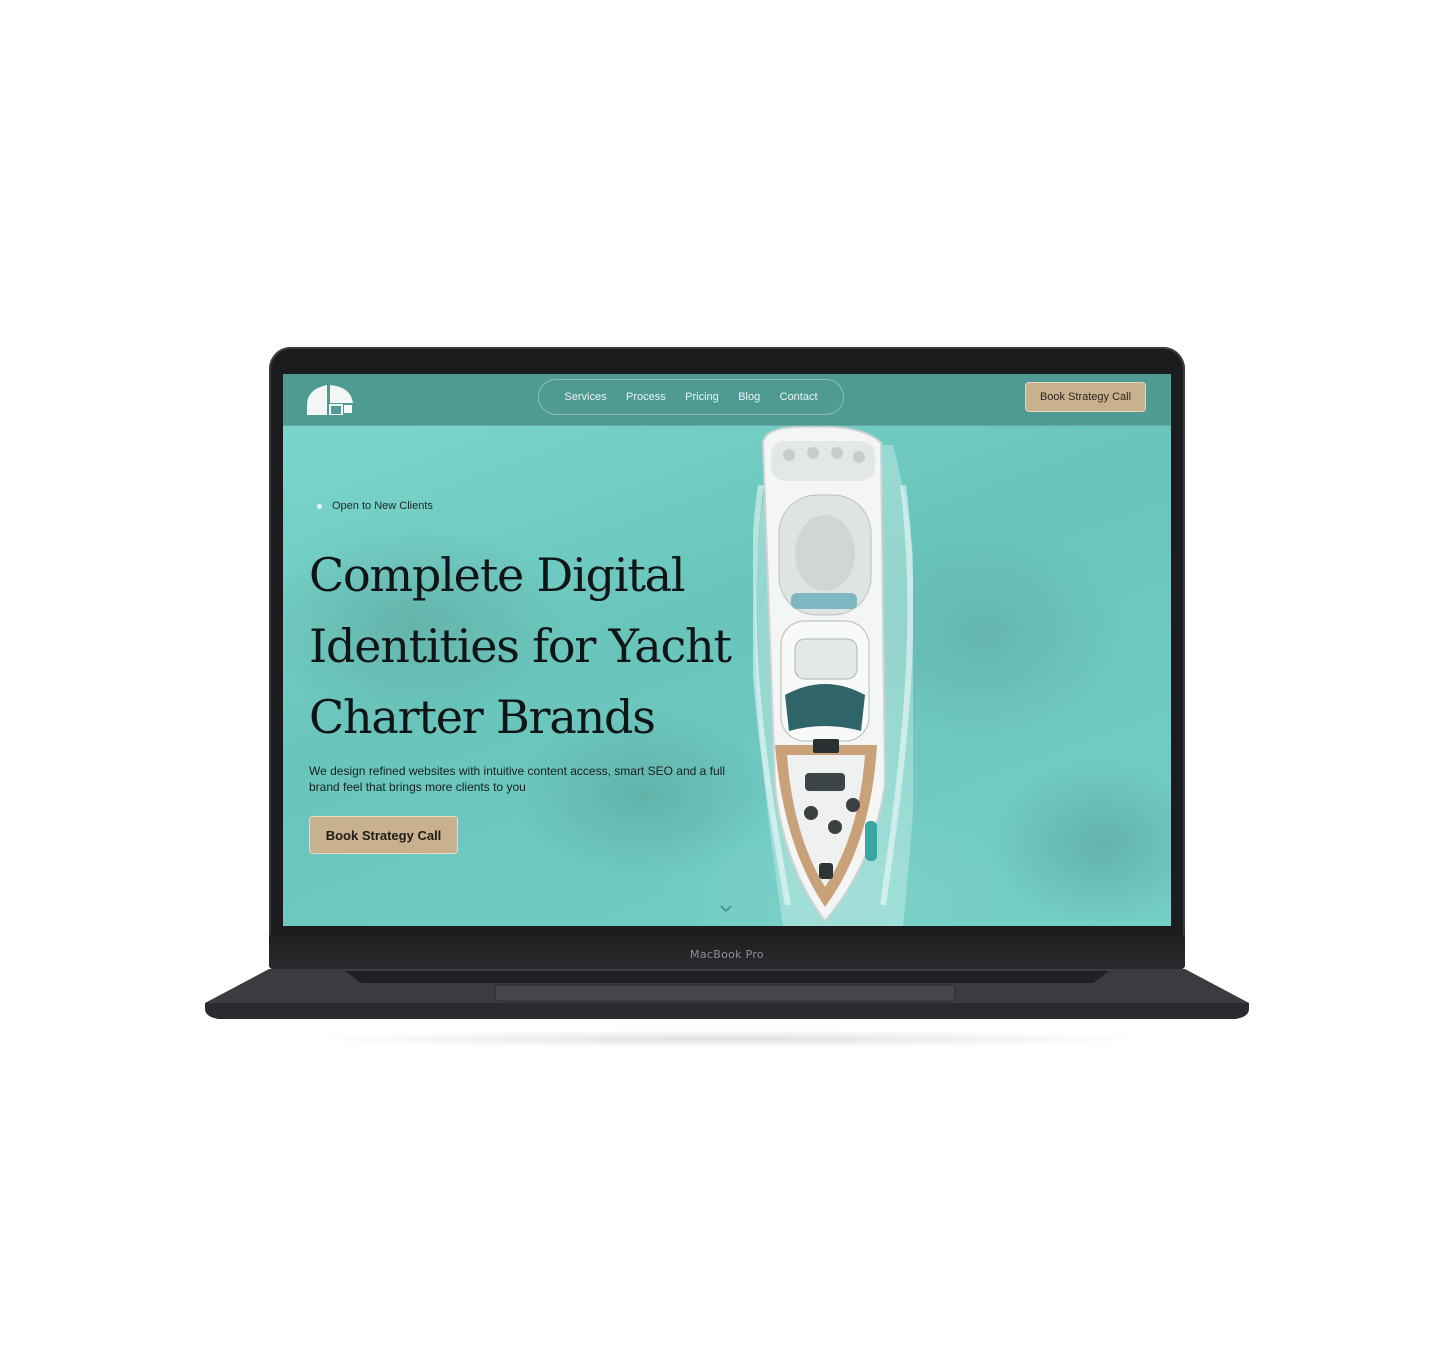 The height and width of the screenshot is (1363, 1453). Describe the element at coordinates (727, 1039) in the screenshot. I see `laptop-shadow` at that location.